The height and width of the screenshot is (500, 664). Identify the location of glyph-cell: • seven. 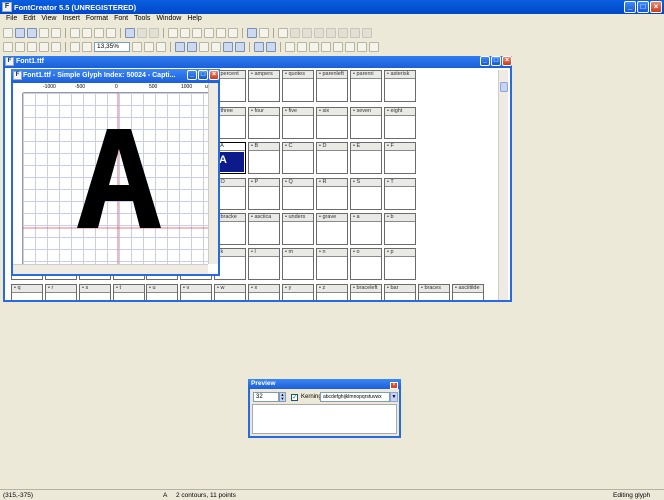
(366, 123).